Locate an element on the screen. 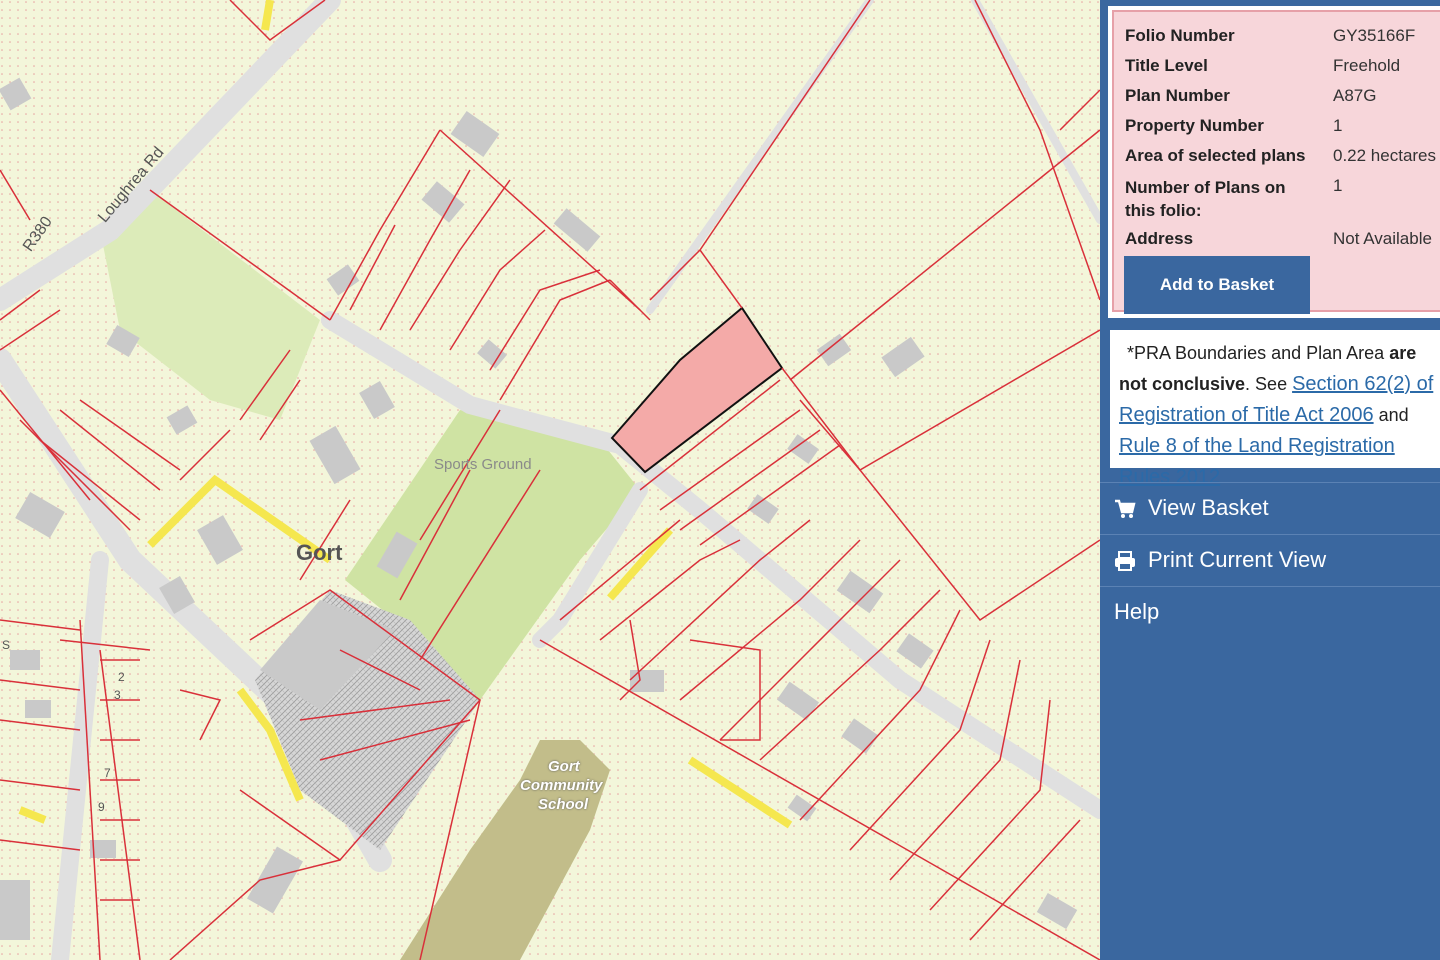 The height and width of the screenshot is (960, 1440). address-value: Not Available is located at coordinates (1382, 238).